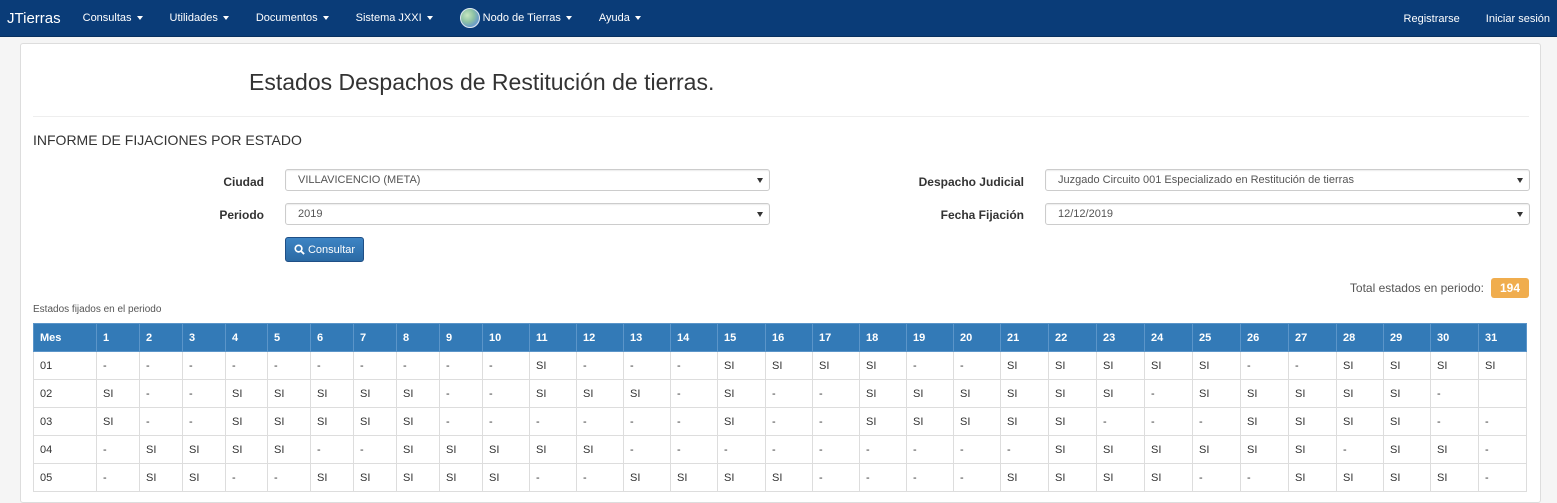 The width and height of the screenshot is (1557, 503). What do you see at coordinates (107, 18) in the screenshot?
I see `menu-consultas-label: Consultas` at bounding box center [107, 18].